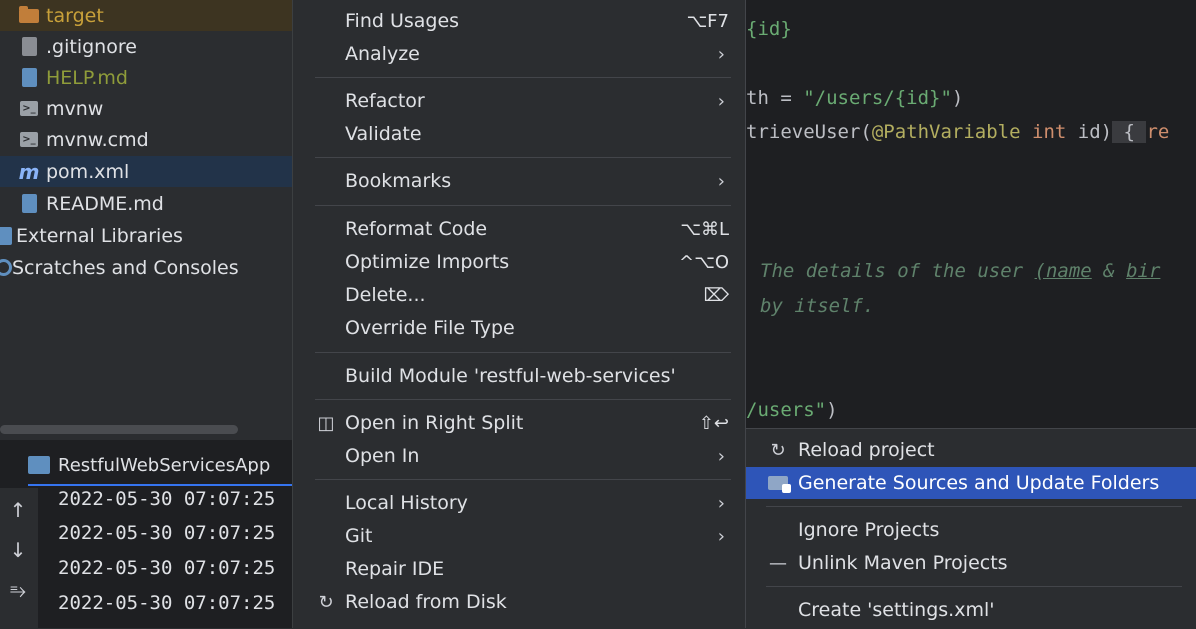 This screenshot has width=1196, height=629. What do you see at coordinates (707, 21) in the screenshot?
I see `shortcut-label: ⌥F7` at bounding box center [707, 21].